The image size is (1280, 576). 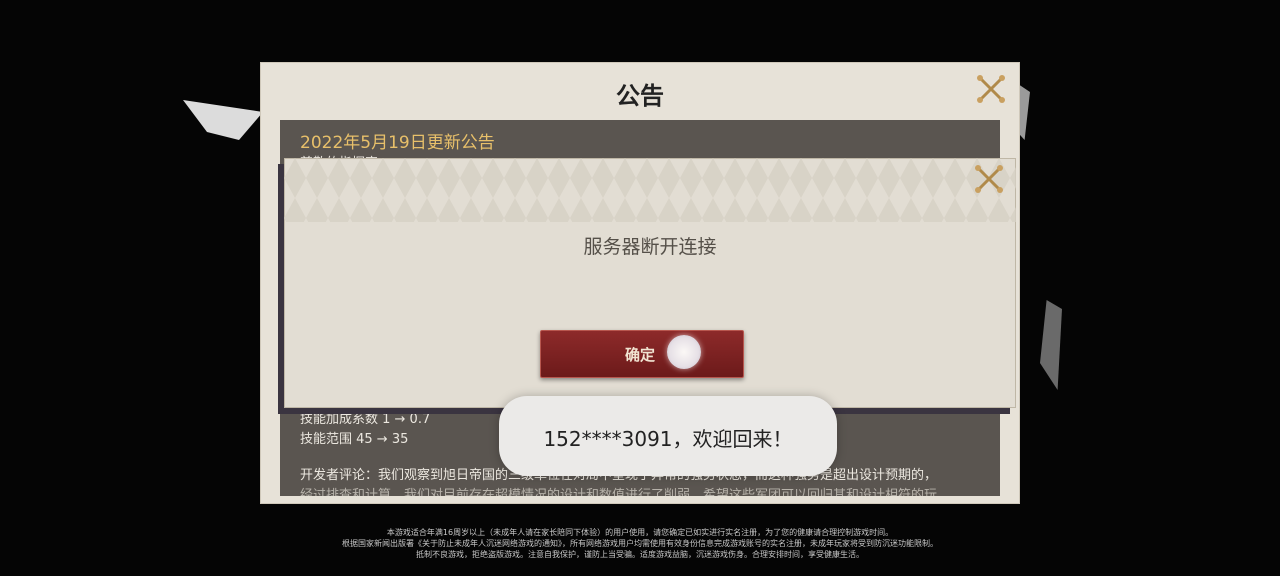 I want to click on touch-indicator, so click(x=684, y=352).